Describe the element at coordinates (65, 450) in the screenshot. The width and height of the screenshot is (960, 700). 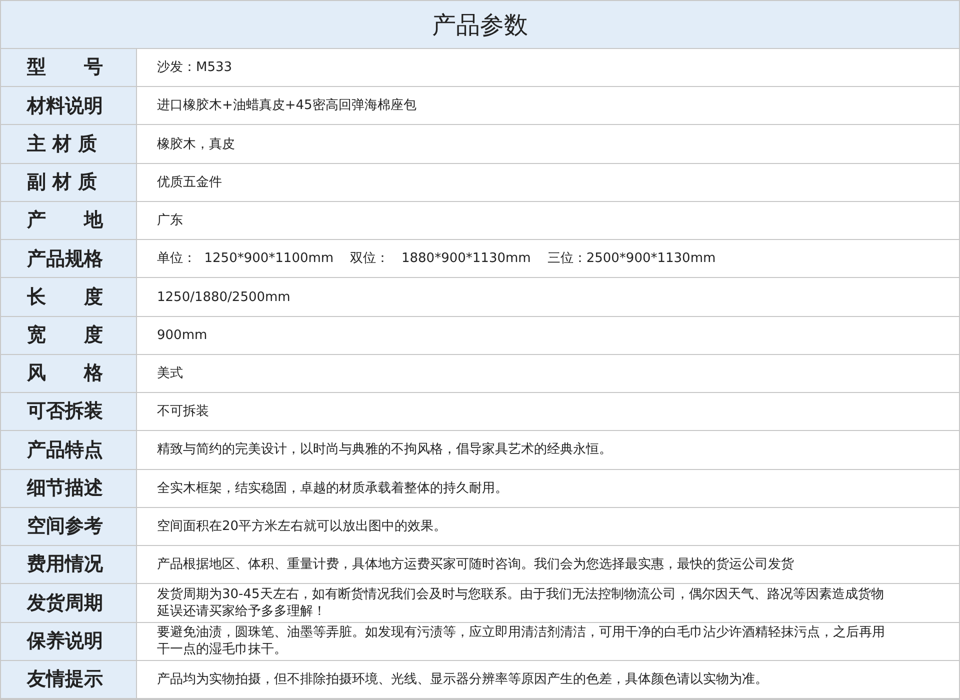
I see `row-label: 产品特点` at that location.